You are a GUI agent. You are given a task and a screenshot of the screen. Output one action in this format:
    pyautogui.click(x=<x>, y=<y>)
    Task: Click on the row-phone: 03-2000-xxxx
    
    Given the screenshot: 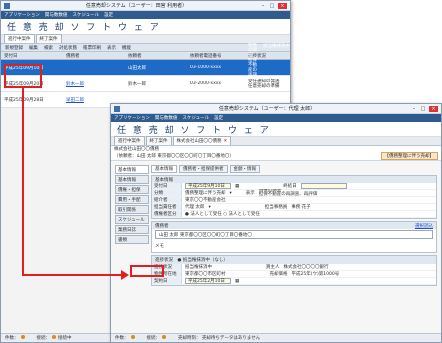 What is the action you would take?
    pyautogui.click(x=206, y=83)
    